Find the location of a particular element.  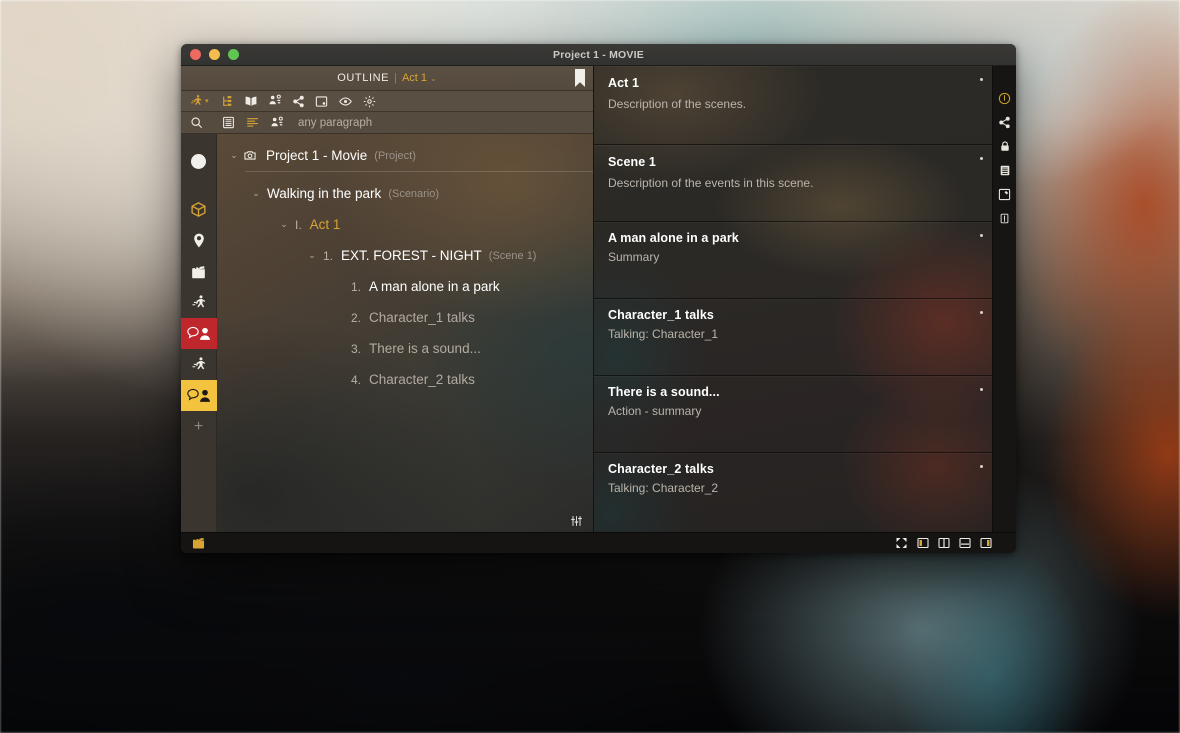

card-item: Character_1 talks Talking: Character_1 is located at coordinates (793, 337).